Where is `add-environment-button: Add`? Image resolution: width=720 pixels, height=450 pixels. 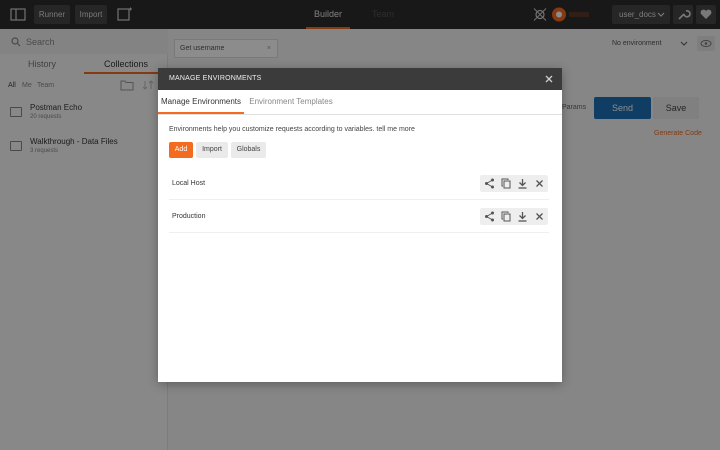
add-environment-button: Add is located at coordinates (181, 150).